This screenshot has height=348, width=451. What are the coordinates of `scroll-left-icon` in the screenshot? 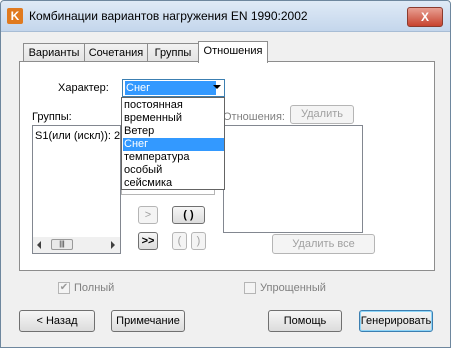 It's located at (39, 245).